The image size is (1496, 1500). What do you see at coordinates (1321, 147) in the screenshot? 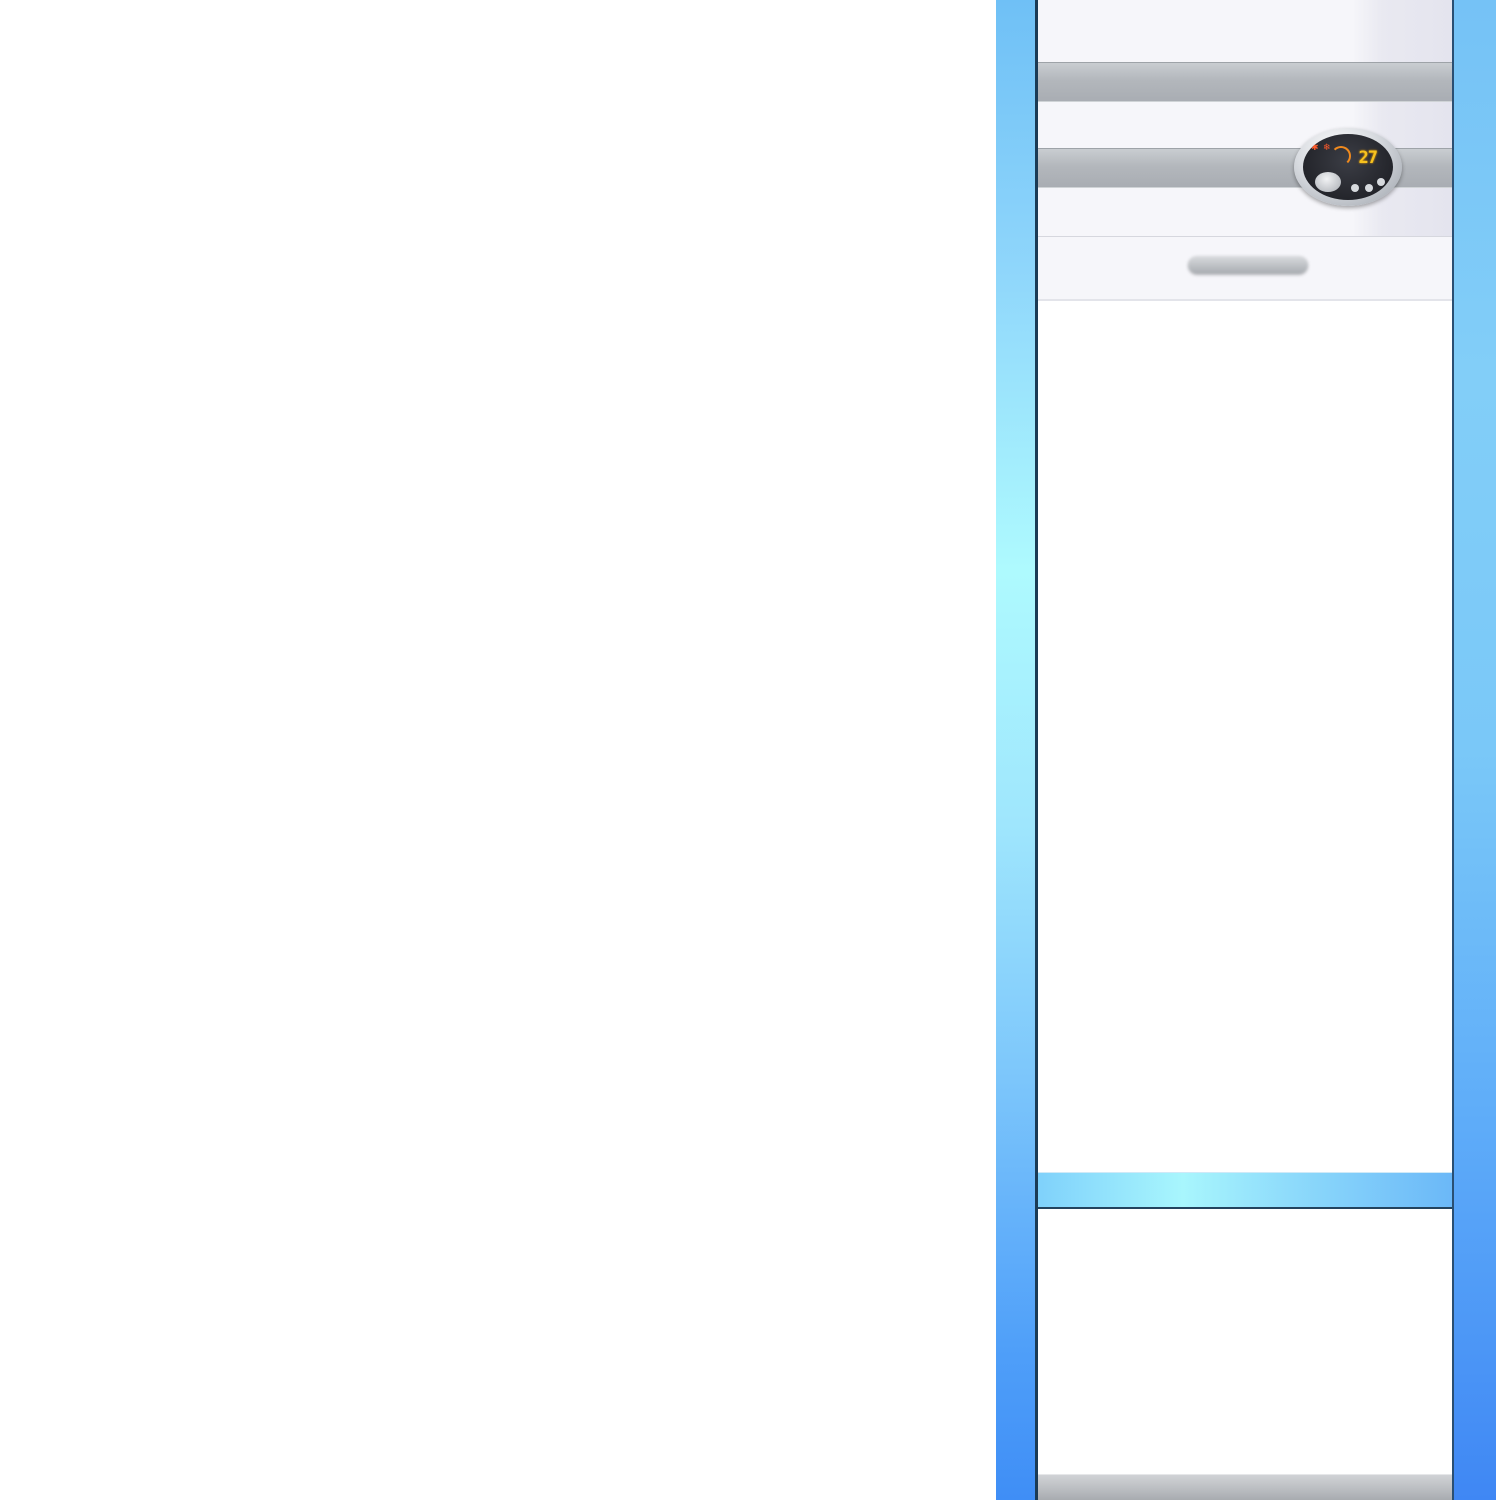
I see `mode-icons: ✱ ❄` at bounding box center [1321, 147].